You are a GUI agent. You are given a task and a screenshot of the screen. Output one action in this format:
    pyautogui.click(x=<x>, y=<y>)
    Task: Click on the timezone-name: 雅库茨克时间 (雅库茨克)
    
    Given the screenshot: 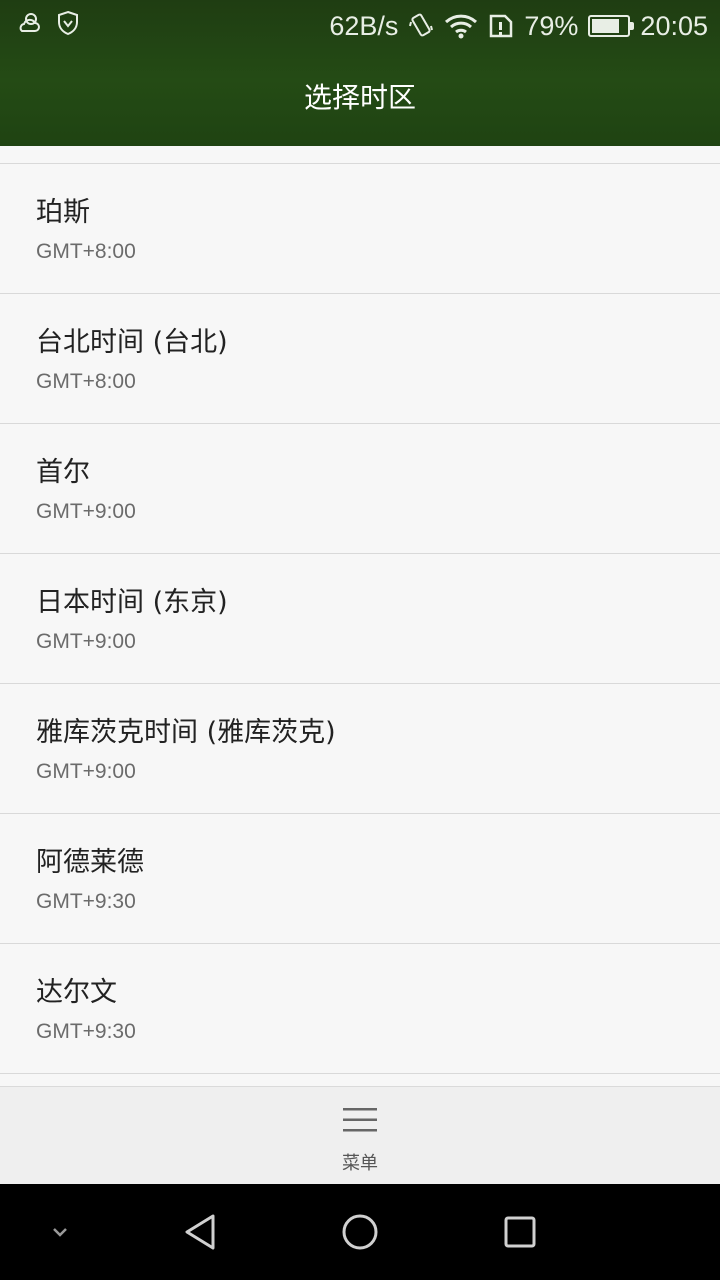 What is the action you would take?
    pyautogui.click(x=186, y=732)
    